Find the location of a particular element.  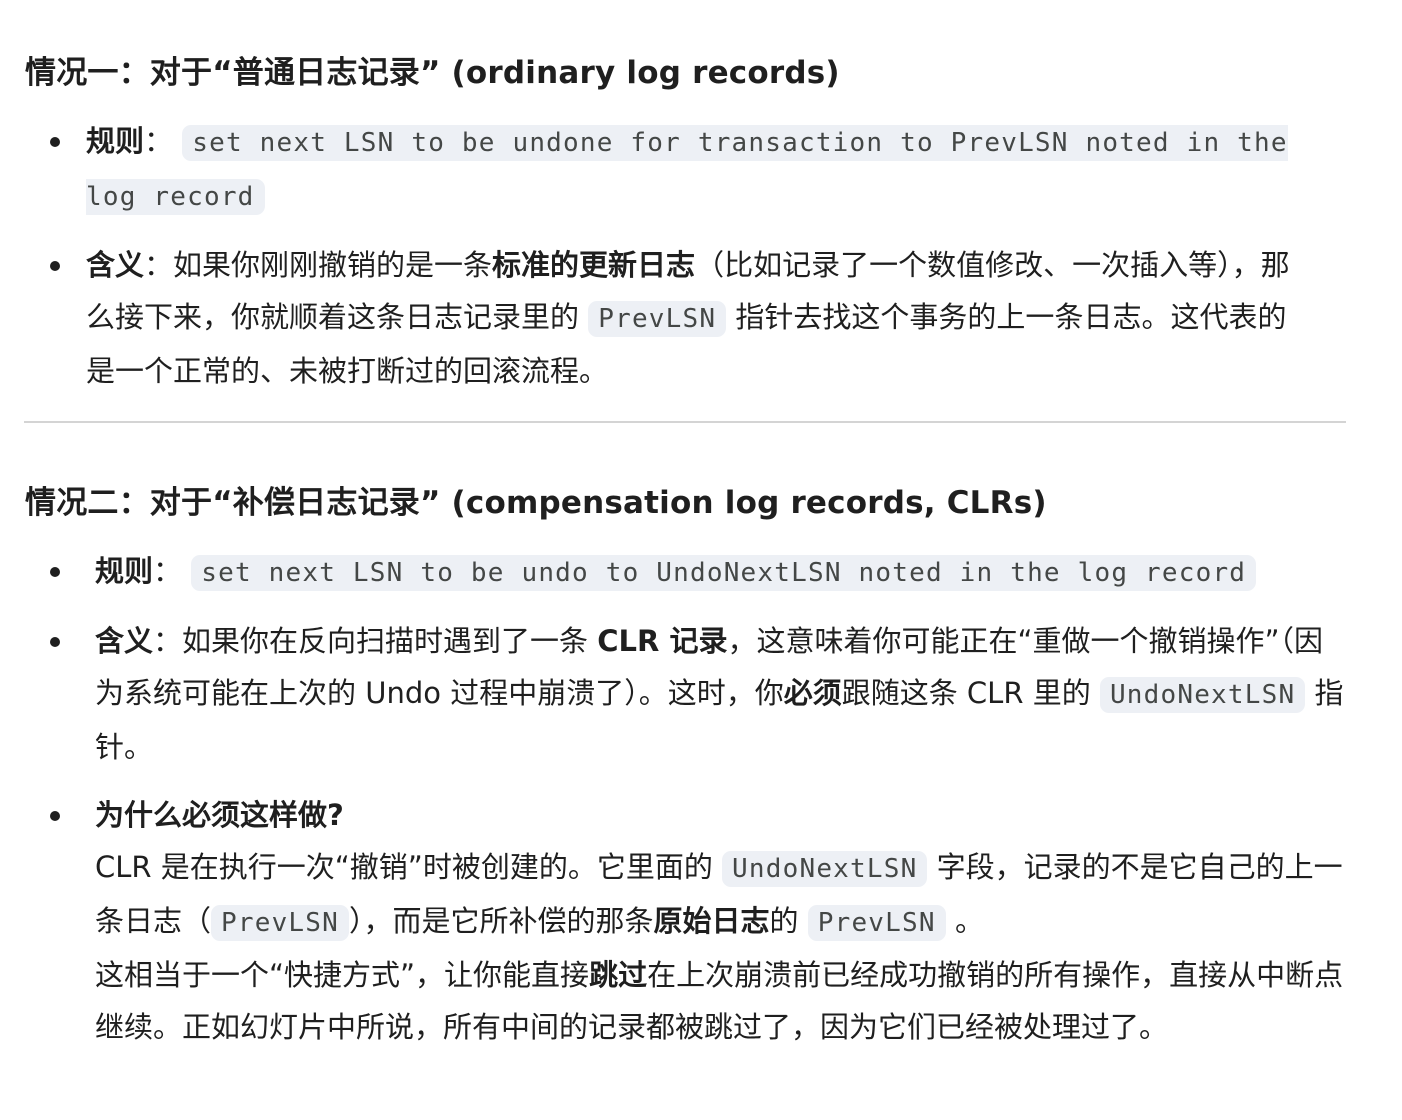

why-text: ），而是它所补偿的那条 is located at coordinates (501, 921).